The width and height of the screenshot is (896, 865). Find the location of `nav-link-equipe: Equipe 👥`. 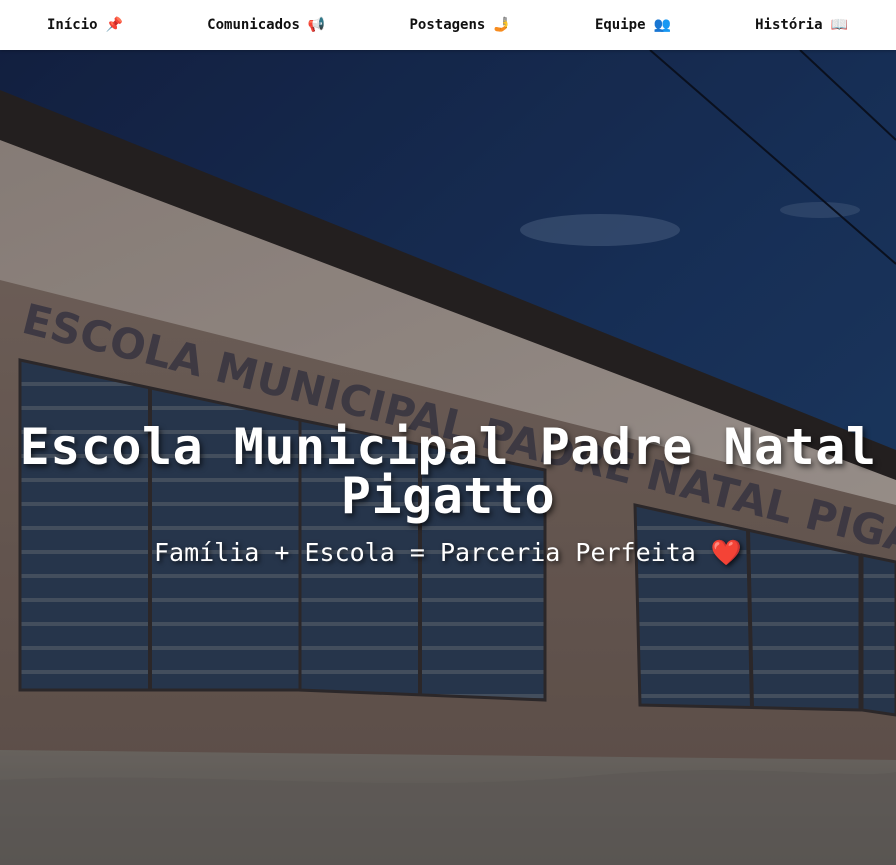

nav-link-equipe: Equipe 👥 is located at coordinates (633, 25).